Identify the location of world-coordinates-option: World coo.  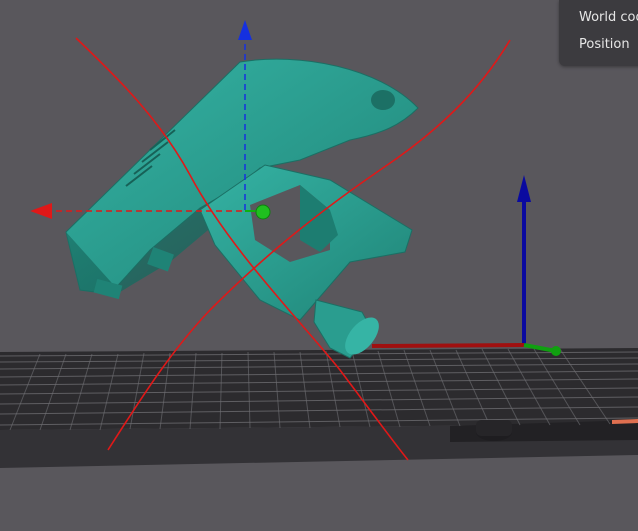
(608, 17).